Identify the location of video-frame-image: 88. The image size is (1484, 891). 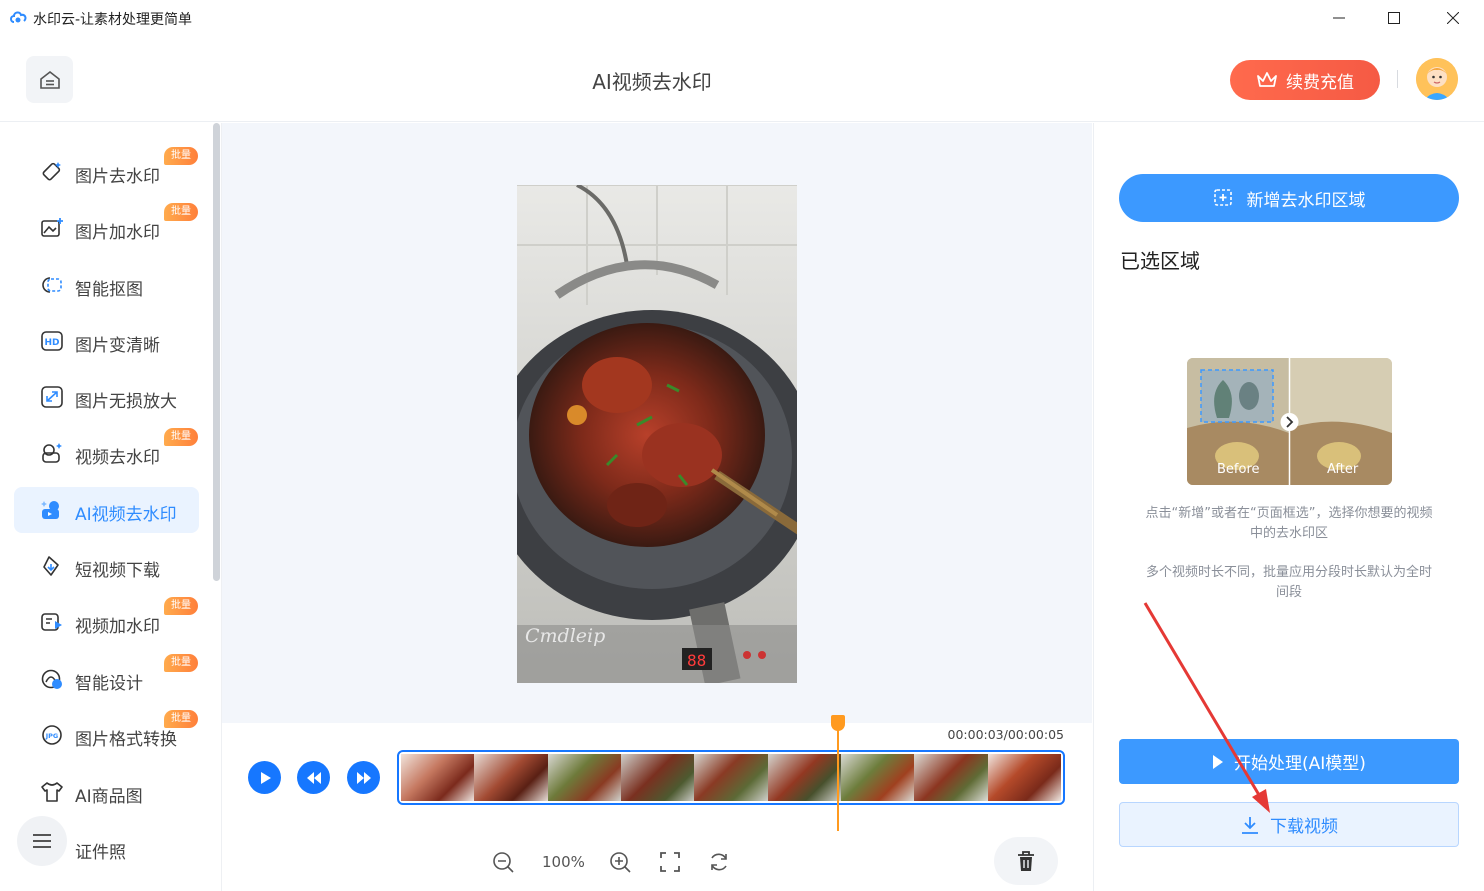
(657, 434).